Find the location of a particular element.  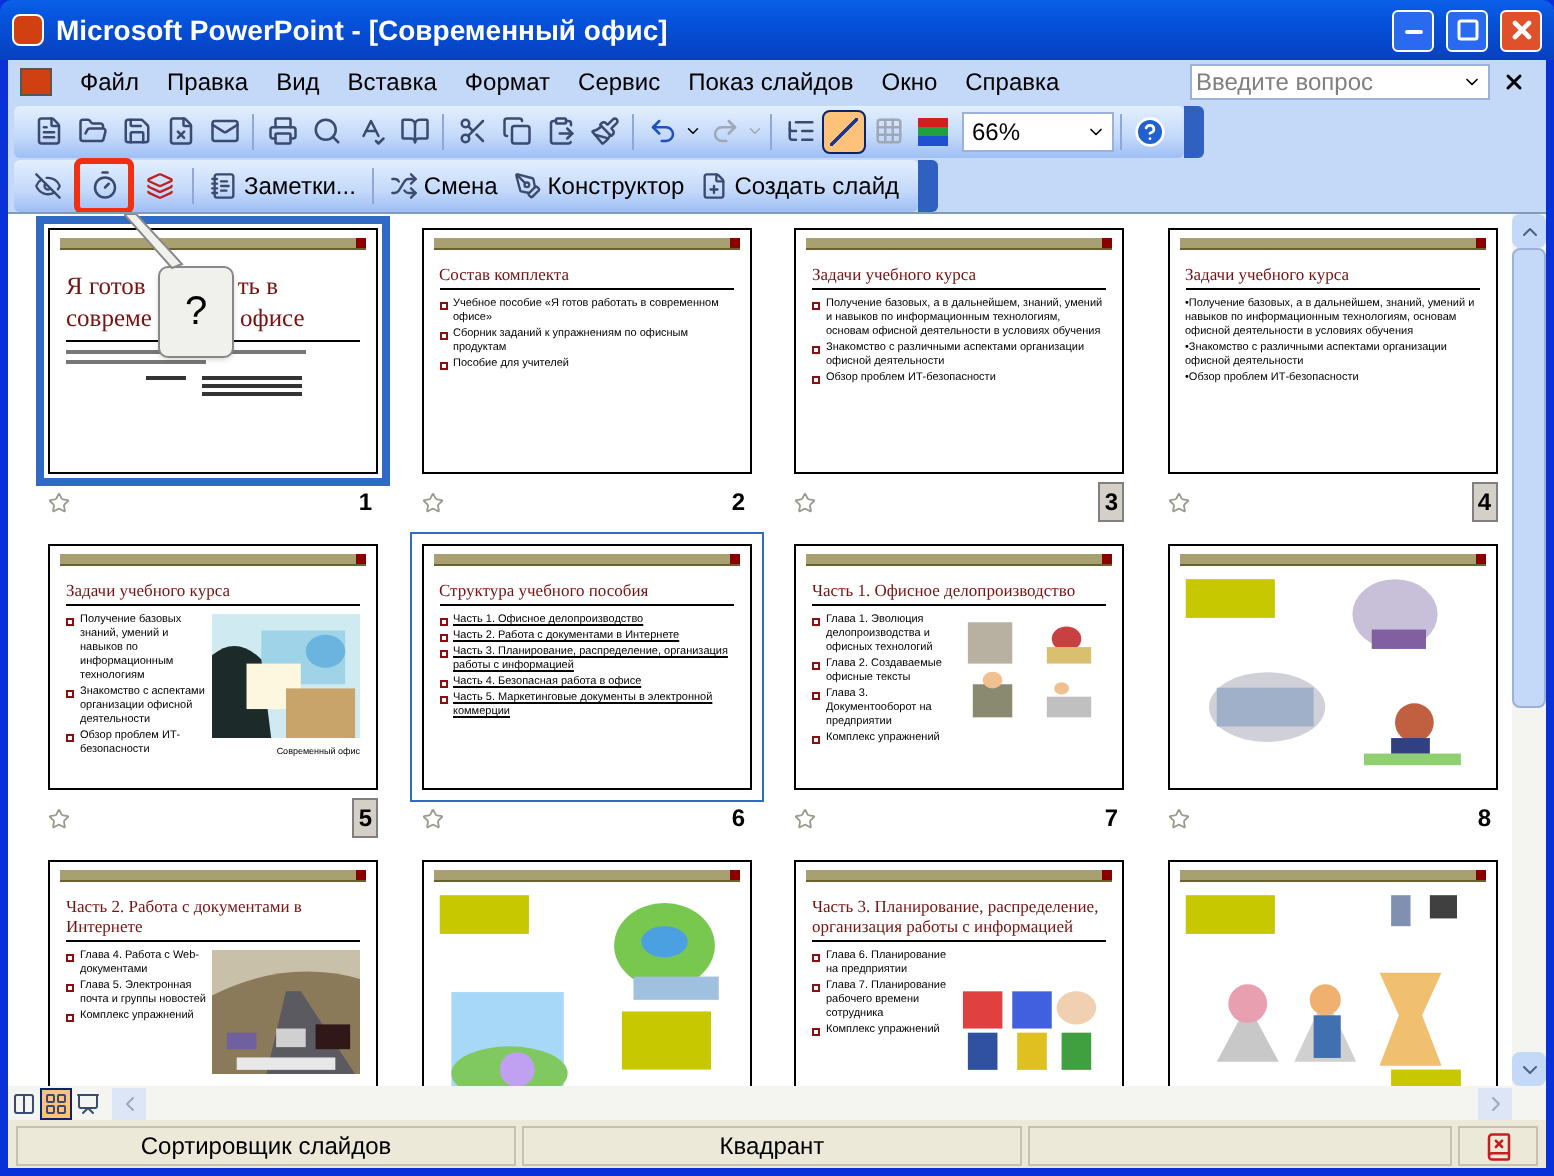

new-slide-icon is located at coordinates (714, 185).